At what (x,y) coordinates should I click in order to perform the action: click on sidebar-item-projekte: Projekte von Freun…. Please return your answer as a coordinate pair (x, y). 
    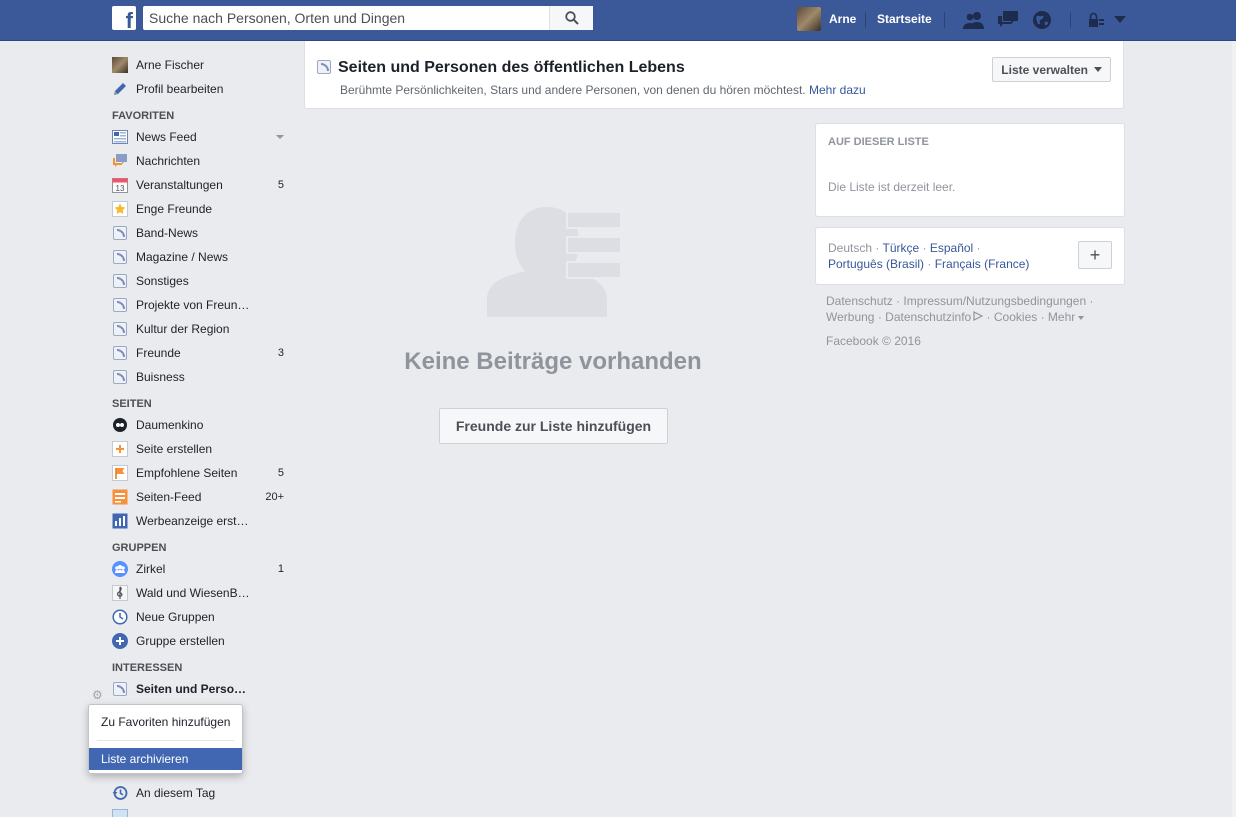
    Looking at the image, I should click on (202, 305).